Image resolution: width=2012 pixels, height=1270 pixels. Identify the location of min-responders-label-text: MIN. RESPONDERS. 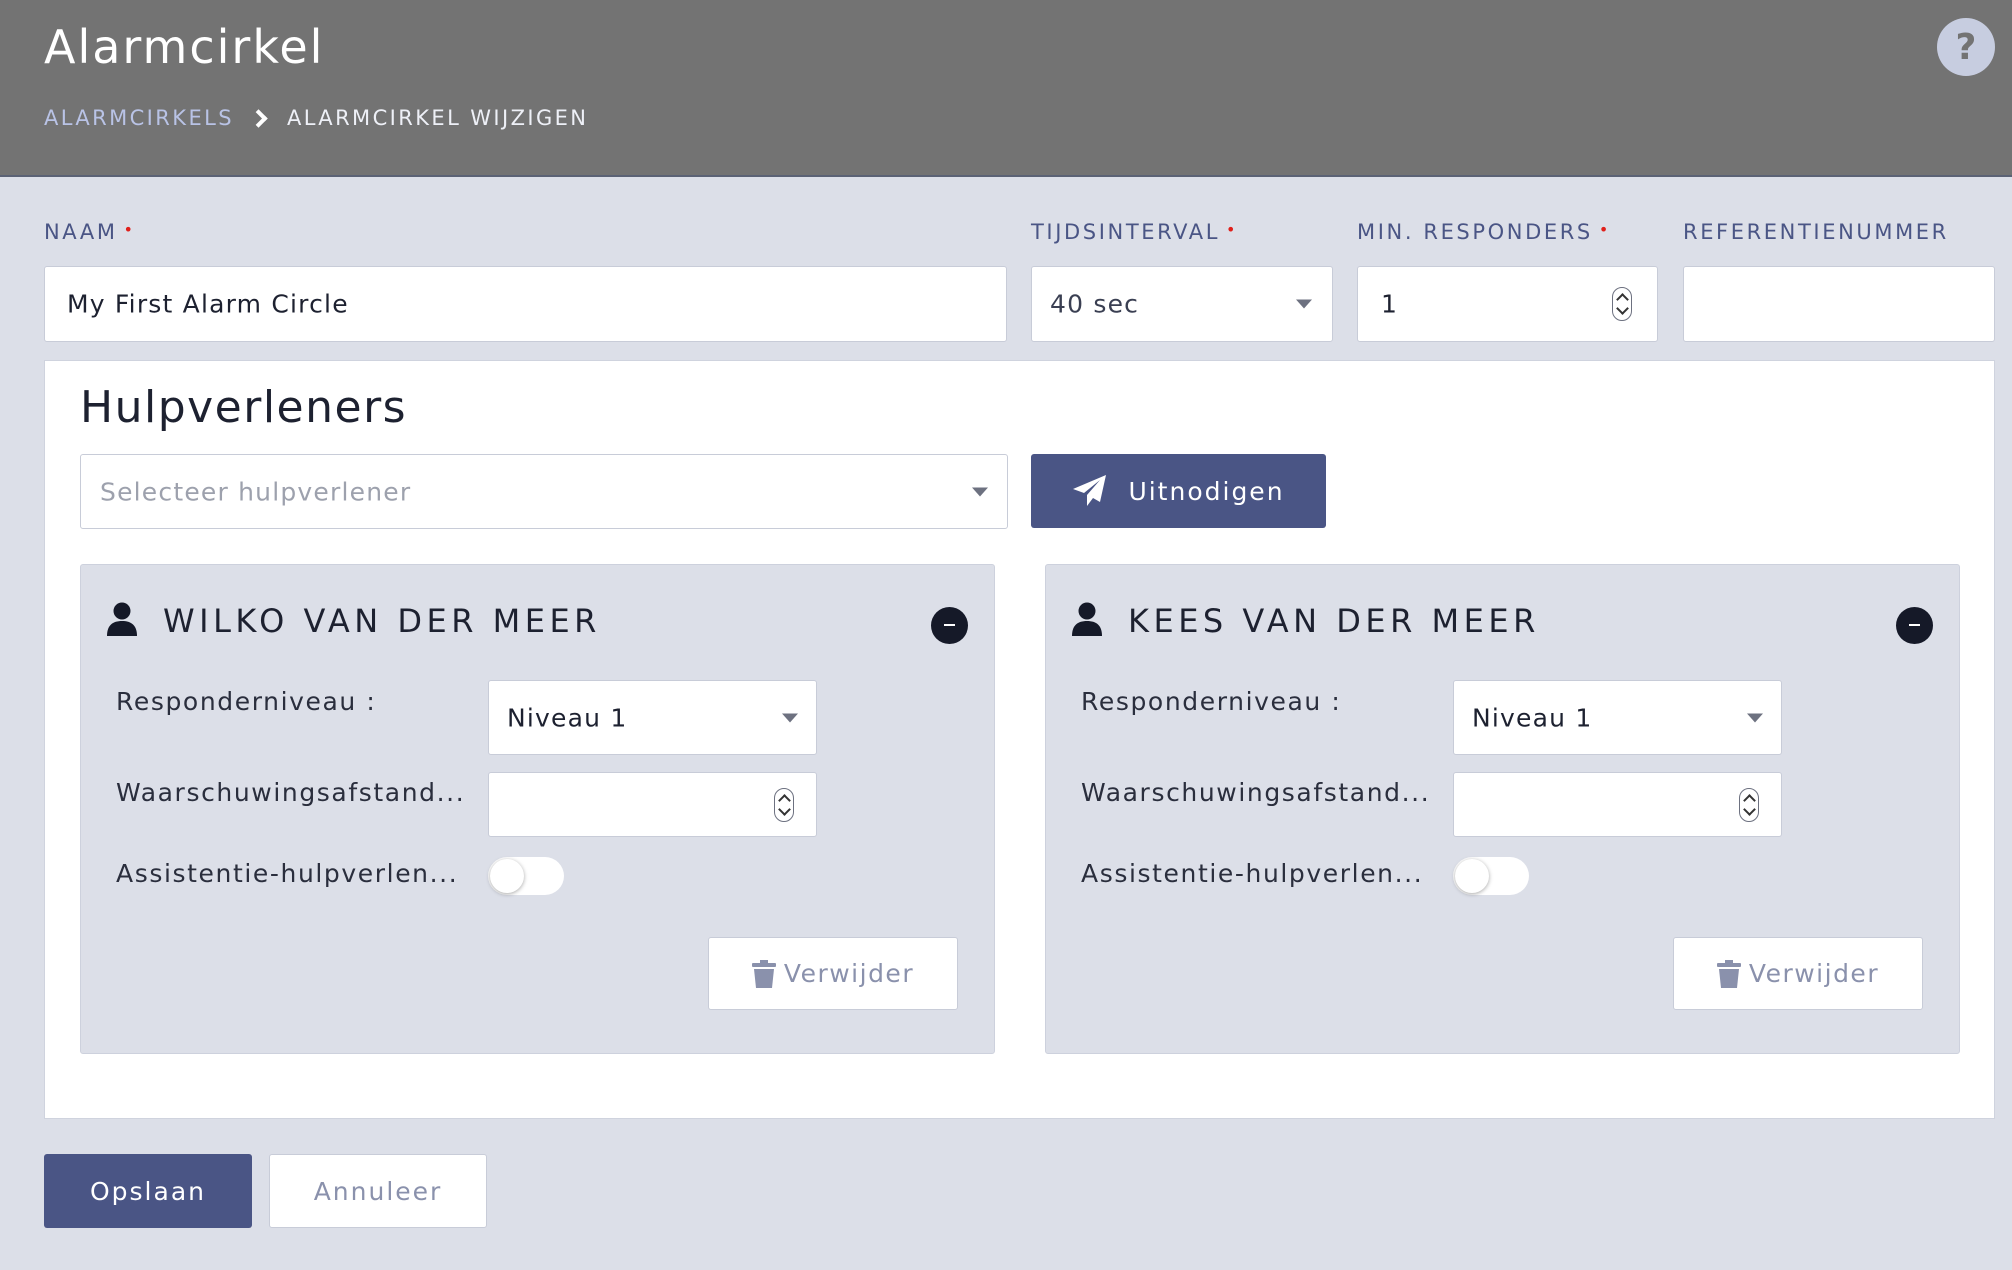
(1475, 232).